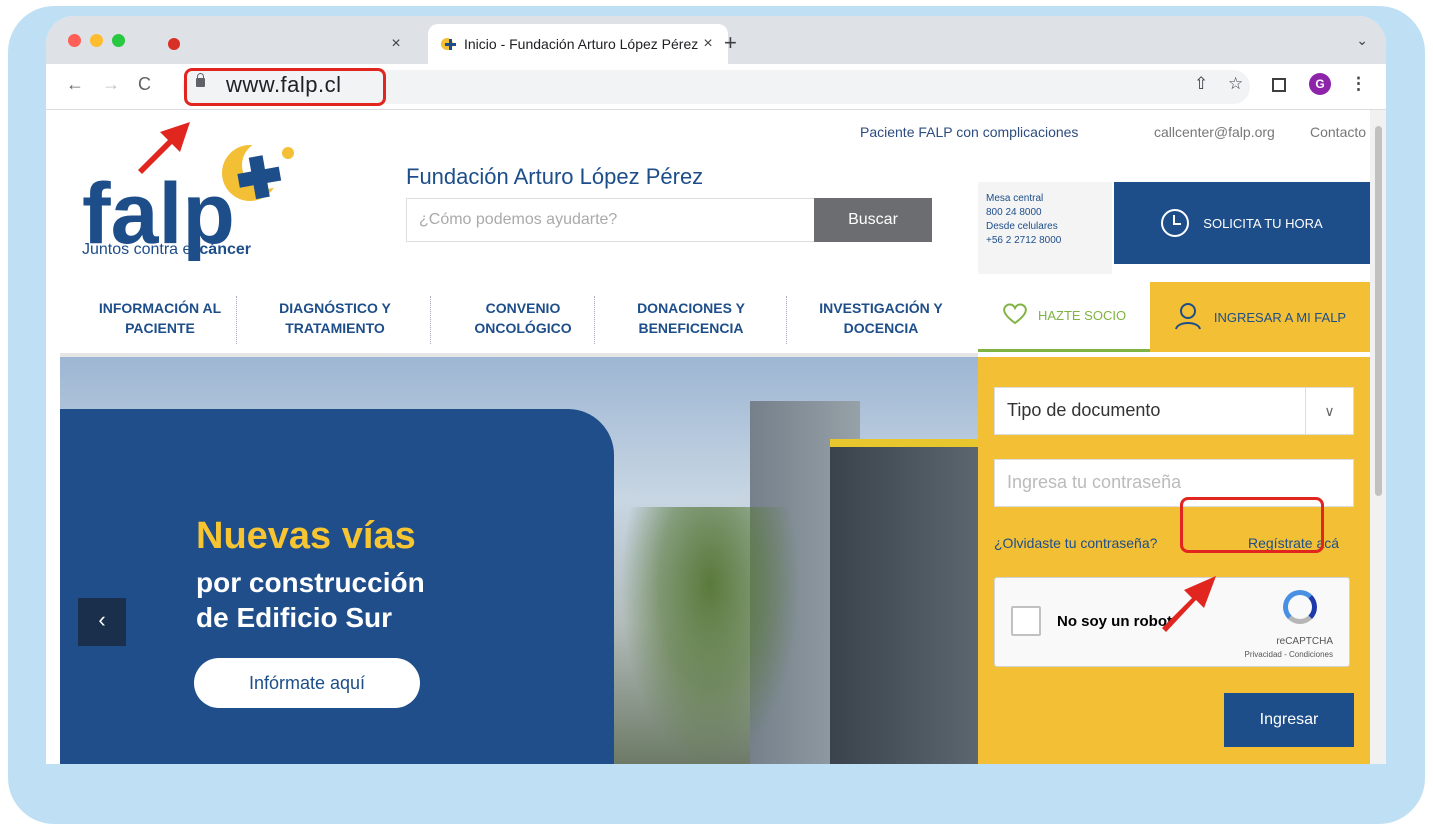 The height and width of the screenshot is (828, 1433). I want to click on mesa-central-label: Mesa central, so click(1015, 198).